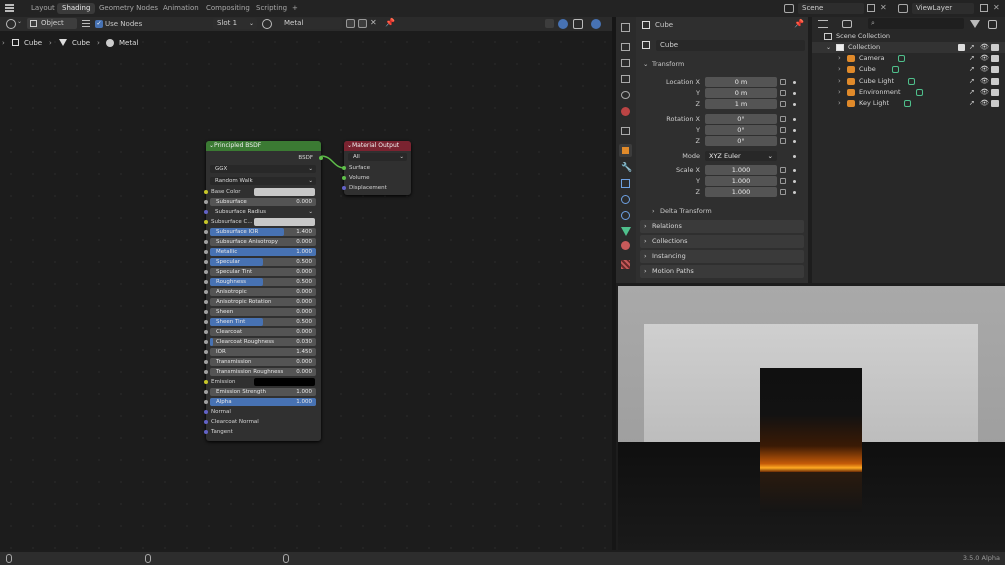 This screenshot has height=565, width=1005. I want to click on tab-shading: Shading, so click(76, 8).